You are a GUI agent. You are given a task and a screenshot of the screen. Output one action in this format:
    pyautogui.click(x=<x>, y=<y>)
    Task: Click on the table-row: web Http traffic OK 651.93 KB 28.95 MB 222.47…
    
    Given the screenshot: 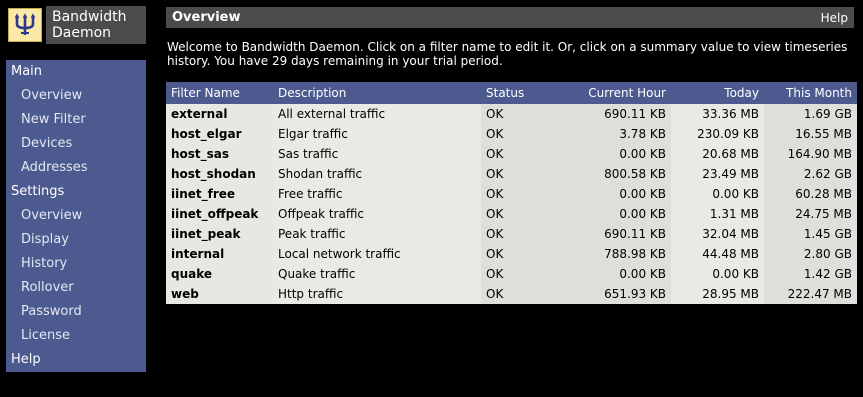 What is the action you would take?
    pyautogui.click(x=511, y=294)
    